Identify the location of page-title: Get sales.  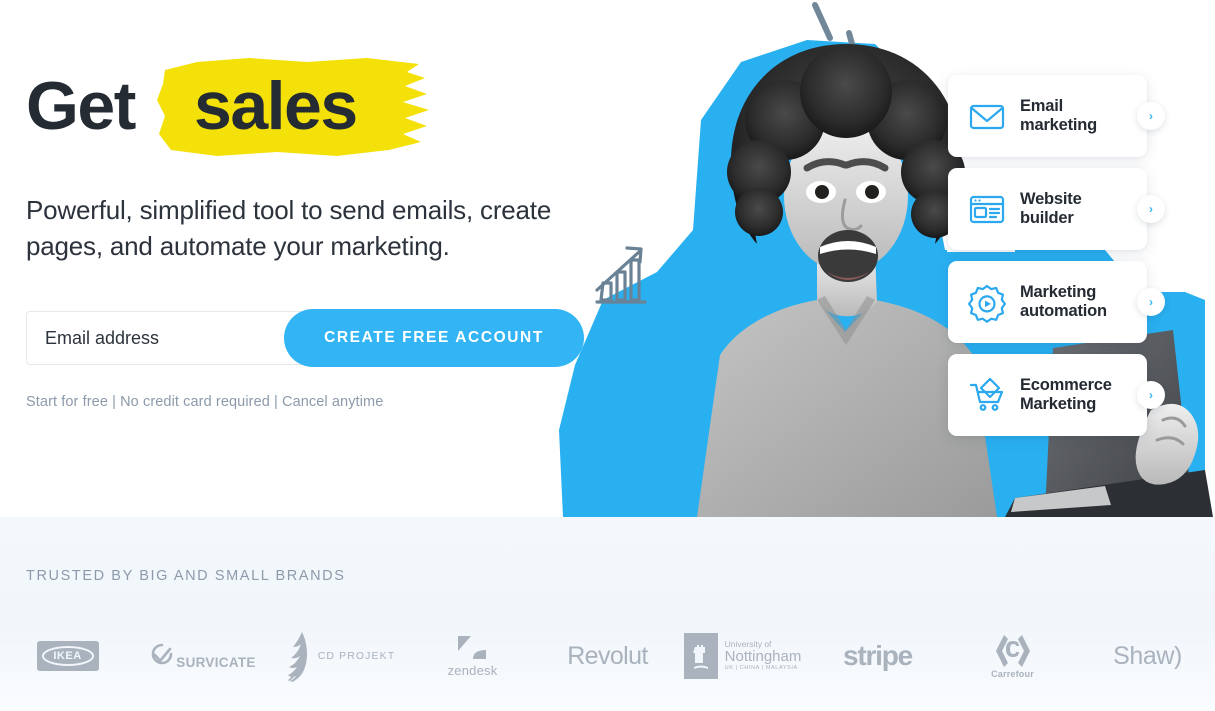
(306, 107).